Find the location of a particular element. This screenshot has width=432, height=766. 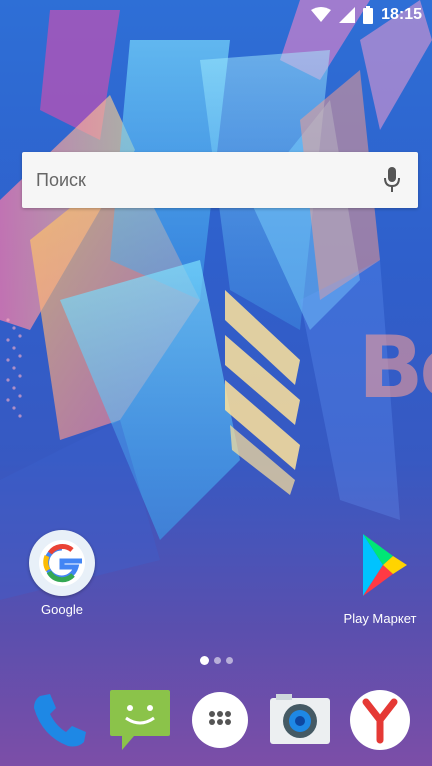

wifi-icon is located at coordinates (321, 14).